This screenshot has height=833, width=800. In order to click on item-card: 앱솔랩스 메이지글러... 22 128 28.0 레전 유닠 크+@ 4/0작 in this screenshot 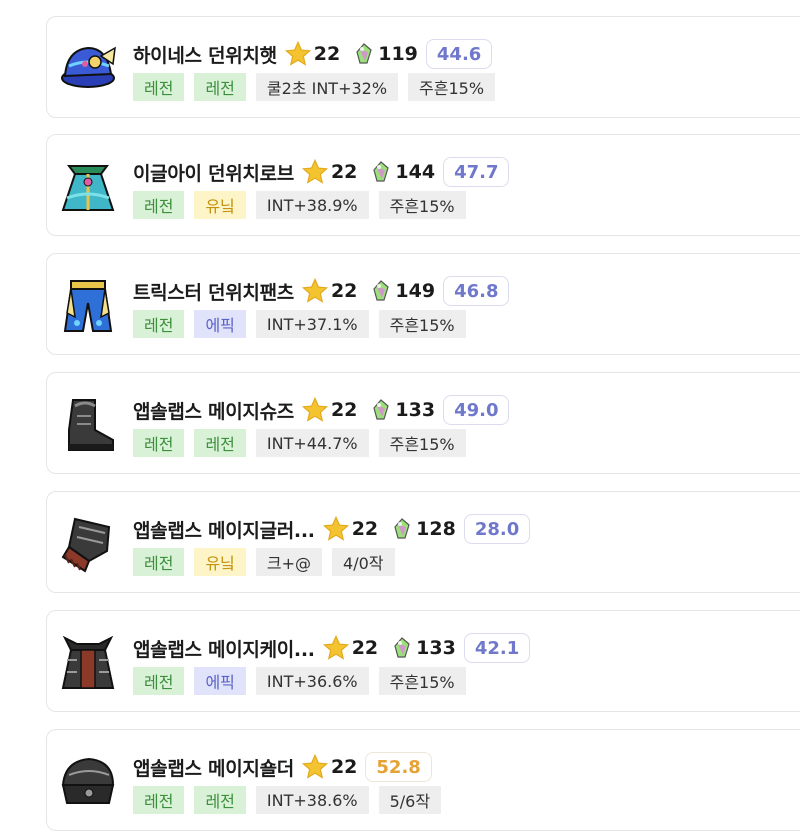, I will do `click(423, 542)`.